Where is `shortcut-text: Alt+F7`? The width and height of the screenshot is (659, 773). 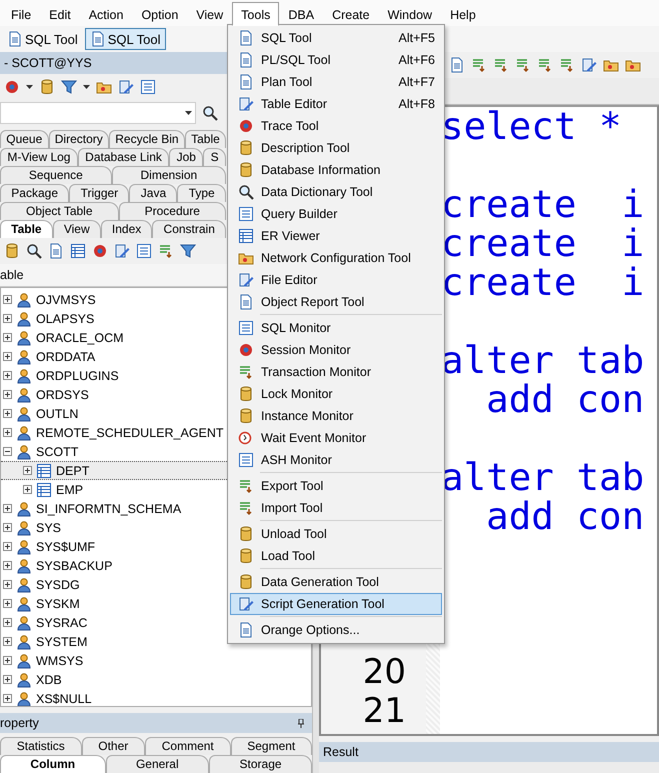
shortcut-text: Alt+F7 is located at coordinates (416, 82).